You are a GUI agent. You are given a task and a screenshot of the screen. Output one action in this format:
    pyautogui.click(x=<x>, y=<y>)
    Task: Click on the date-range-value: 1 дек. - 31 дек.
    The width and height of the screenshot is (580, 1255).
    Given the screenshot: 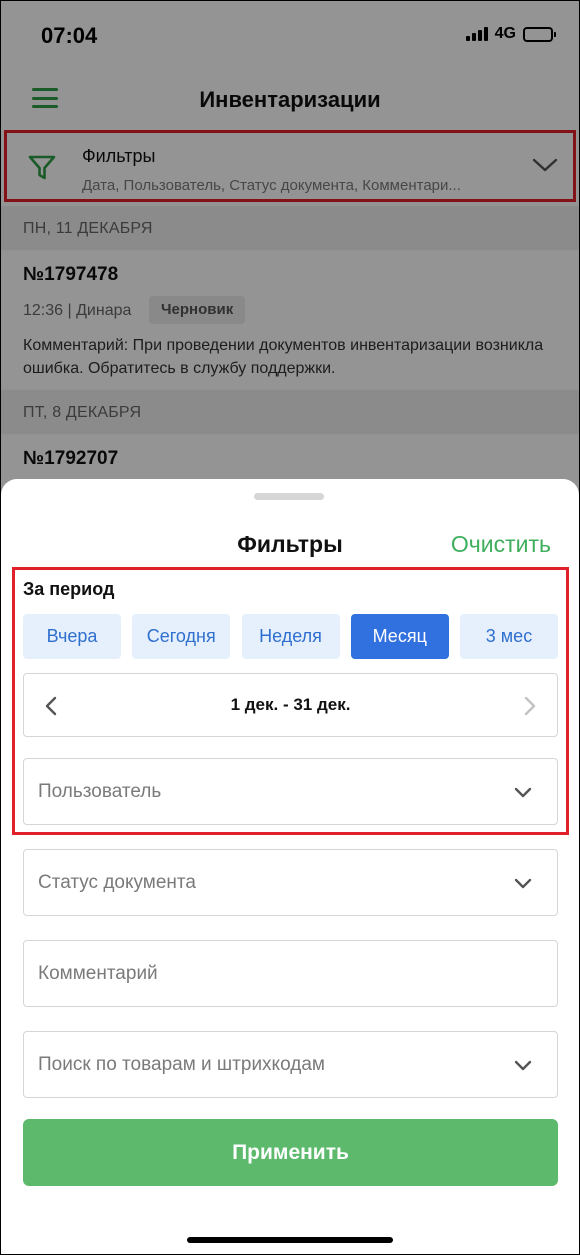 What is the action you would take?
    pyautogui.click(x=290, y=704)
    